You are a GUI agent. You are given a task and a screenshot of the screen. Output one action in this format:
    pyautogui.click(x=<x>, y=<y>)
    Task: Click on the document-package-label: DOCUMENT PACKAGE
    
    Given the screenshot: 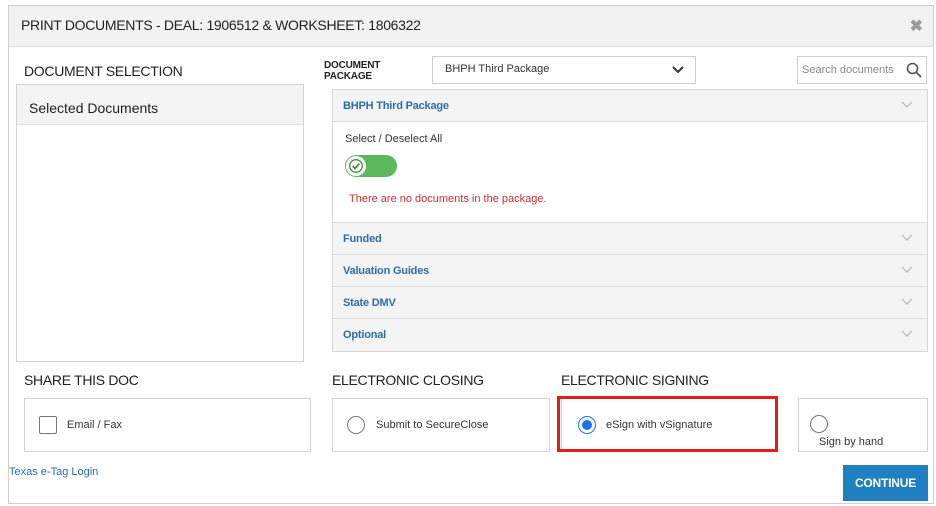 What is the action you would take?
    pyautogui.click(x=352, y=71)
    